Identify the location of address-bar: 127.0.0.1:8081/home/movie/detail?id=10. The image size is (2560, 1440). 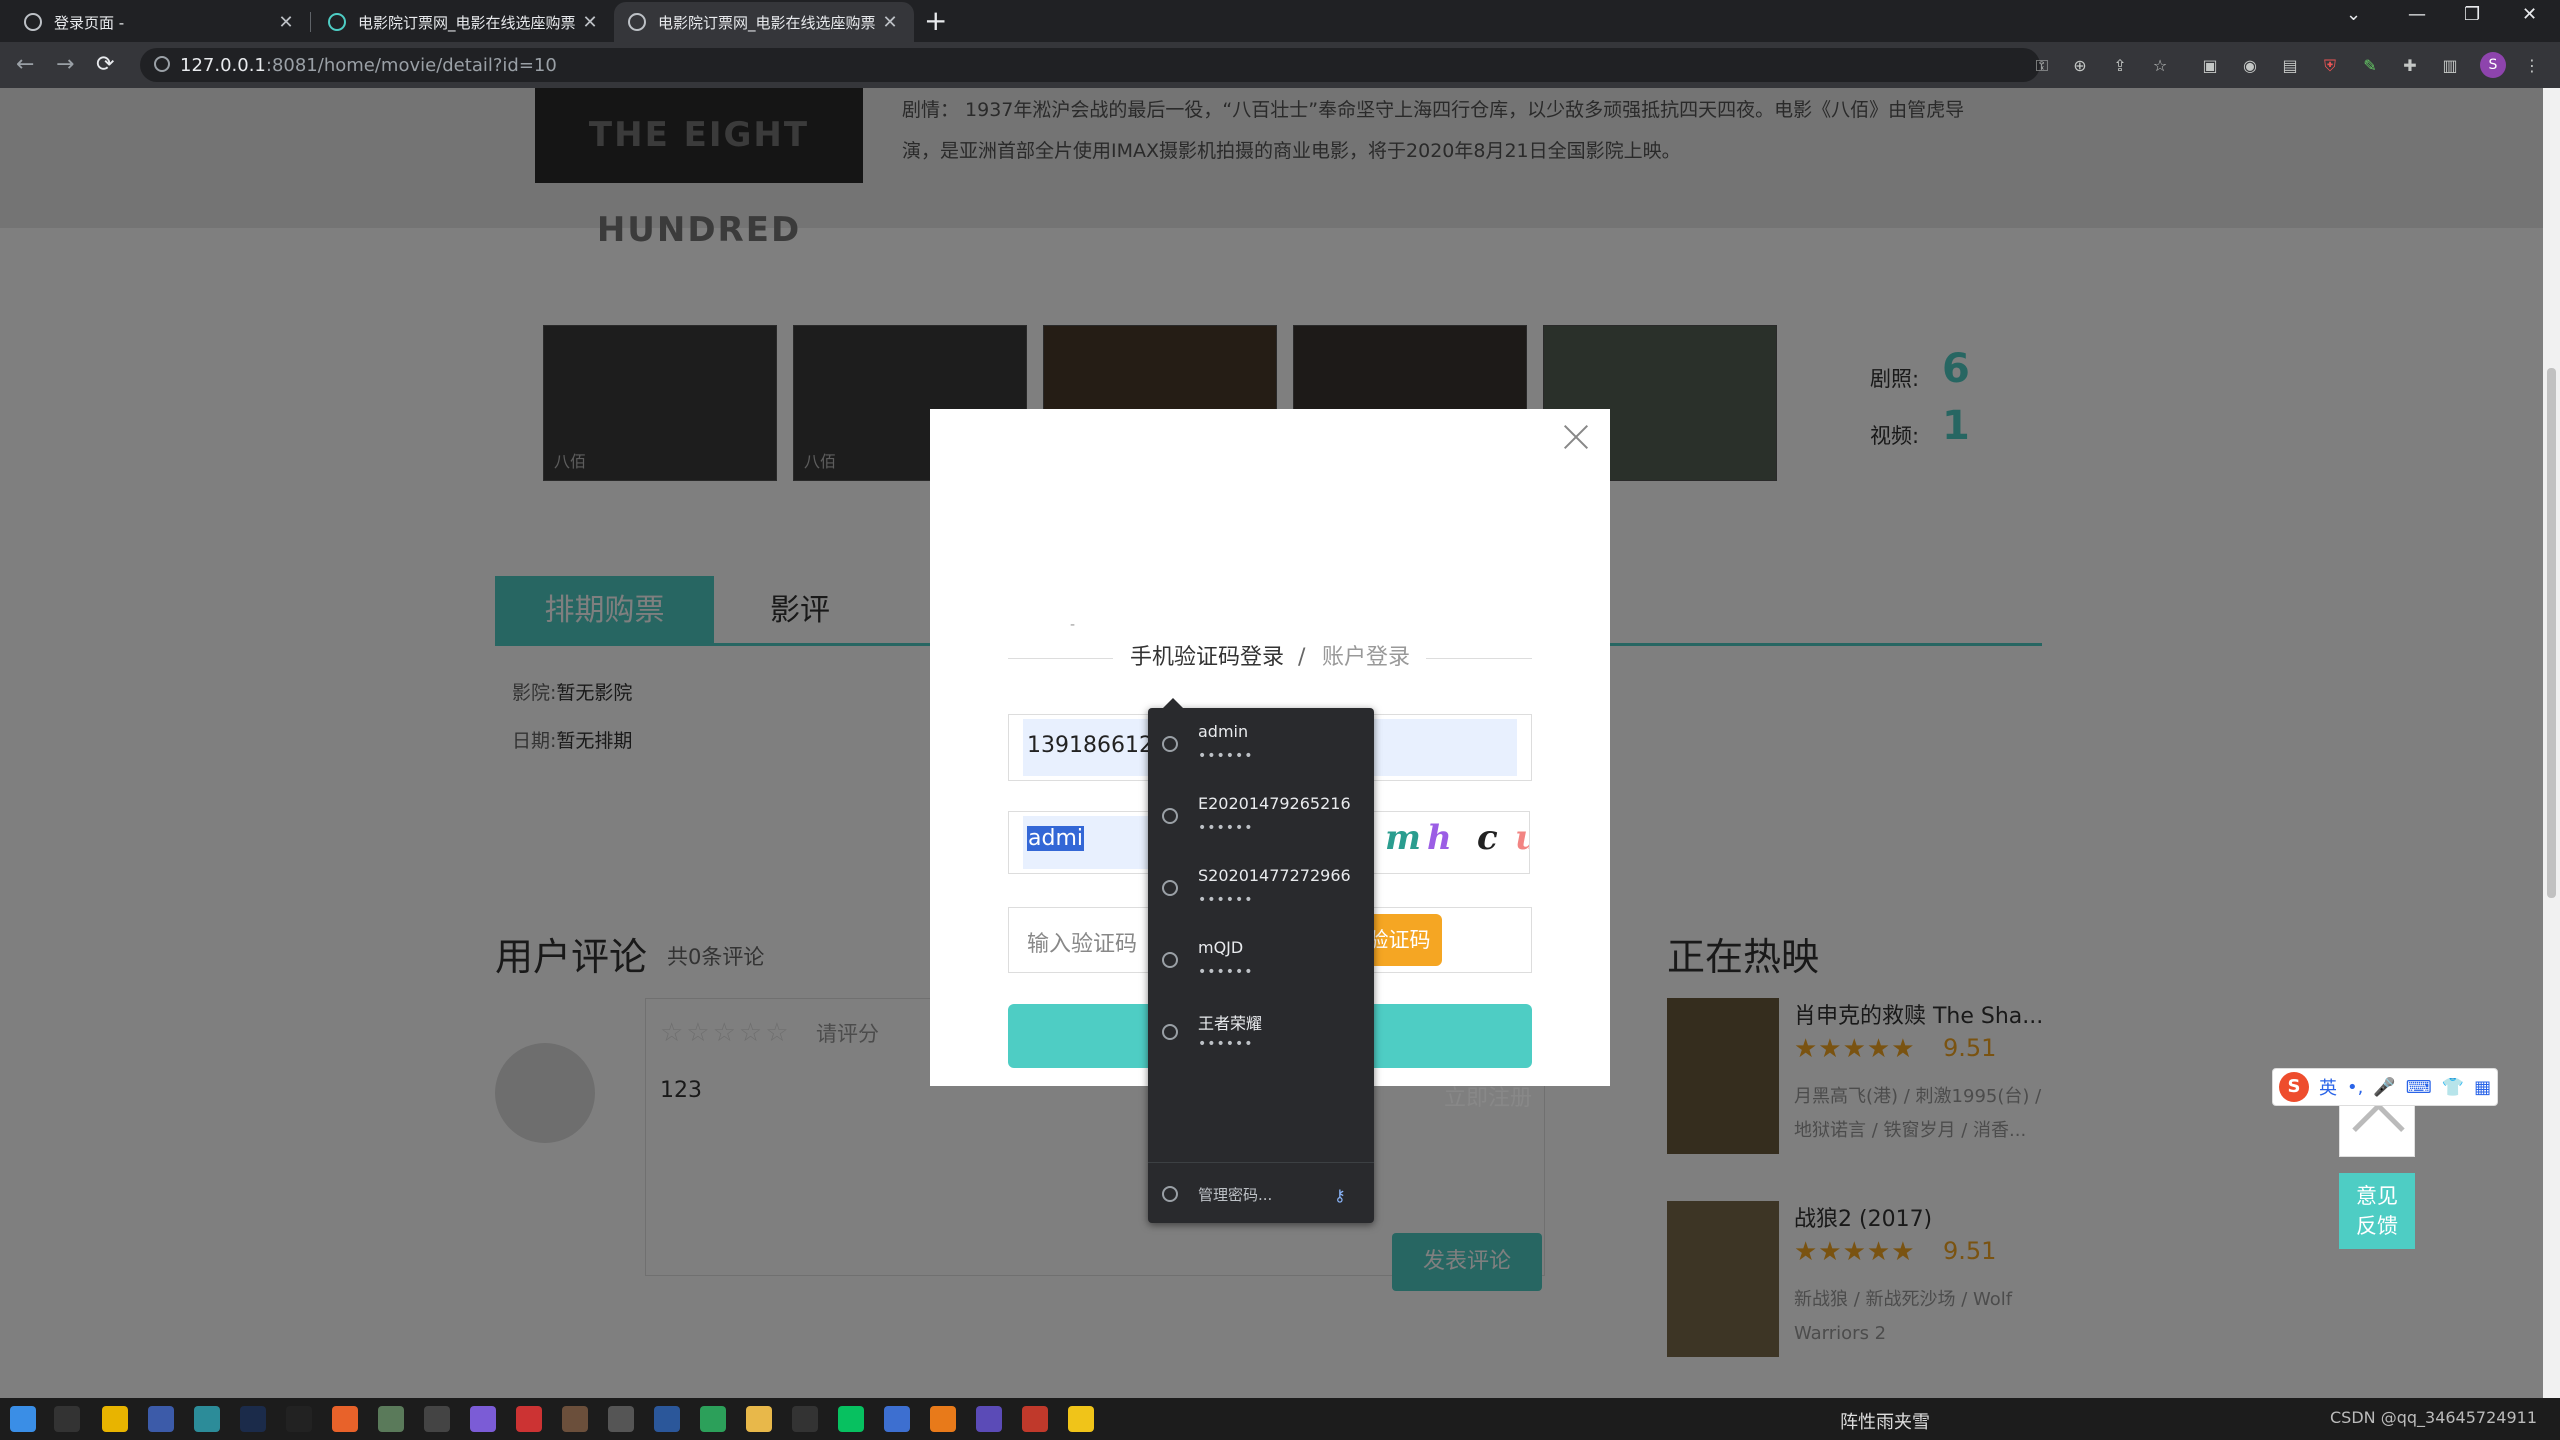
(1090, 65).